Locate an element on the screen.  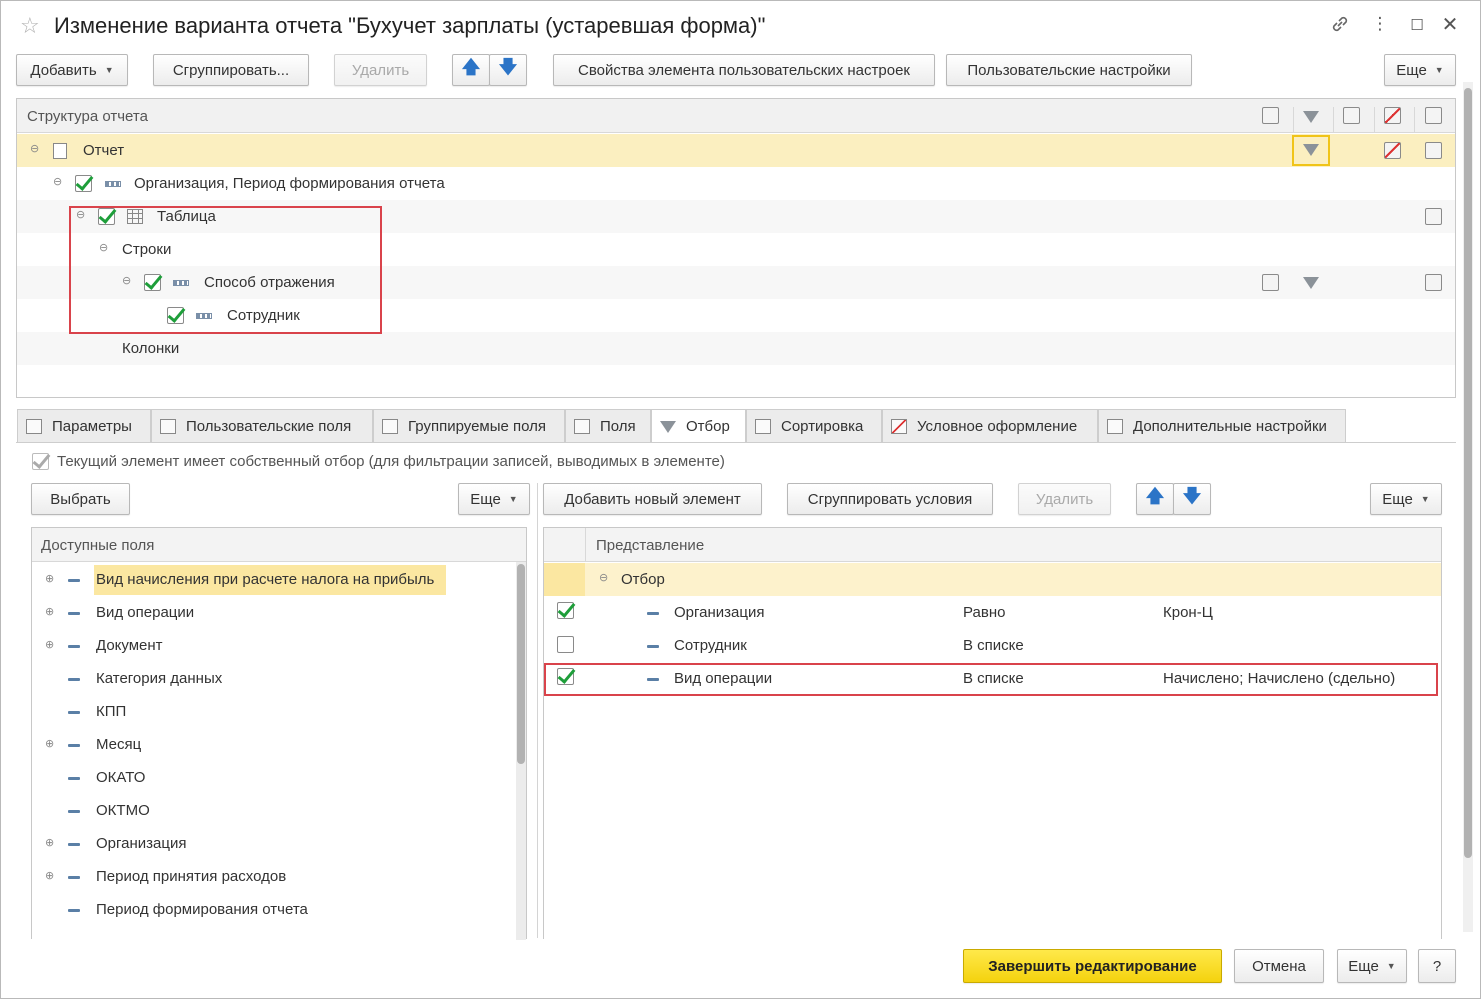
arrow-up-icon: 🡅 is located at coordinates (1155, 496).